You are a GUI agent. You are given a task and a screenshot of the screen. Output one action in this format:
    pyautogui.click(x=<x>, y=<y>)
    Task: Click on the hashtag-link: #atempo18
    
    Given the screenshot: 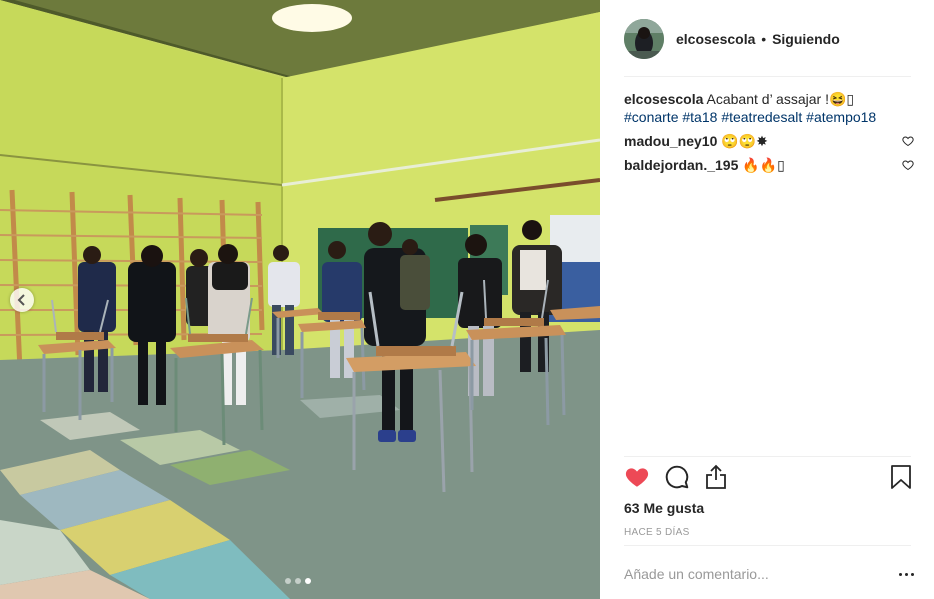 What is the action you would take?
    pyautogui.click(x=841, y=117)
    